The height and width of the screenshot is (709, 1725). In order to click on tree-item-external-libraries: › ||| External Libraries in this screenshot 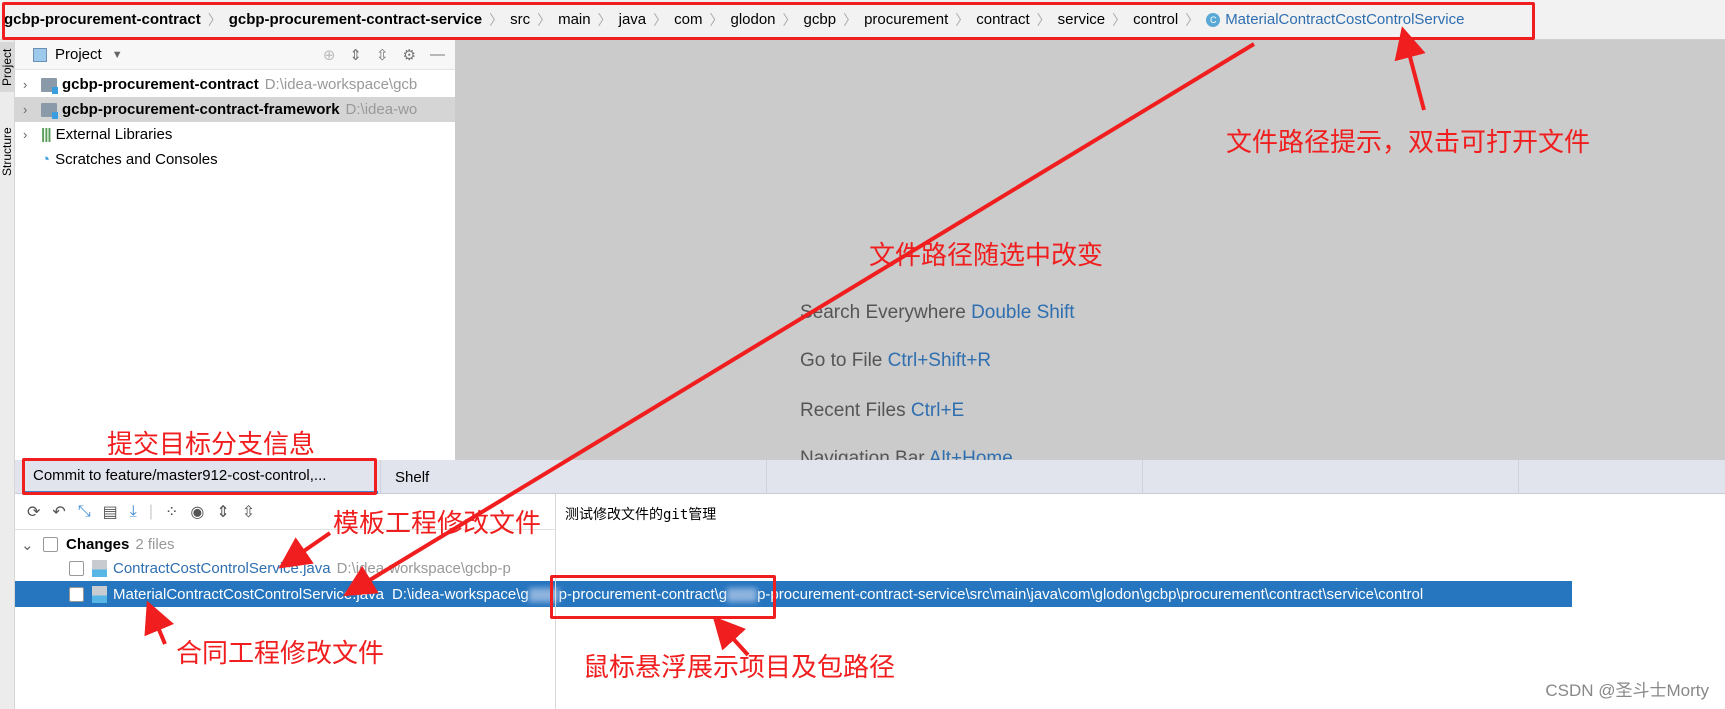, I will do `click(235, 134)`.